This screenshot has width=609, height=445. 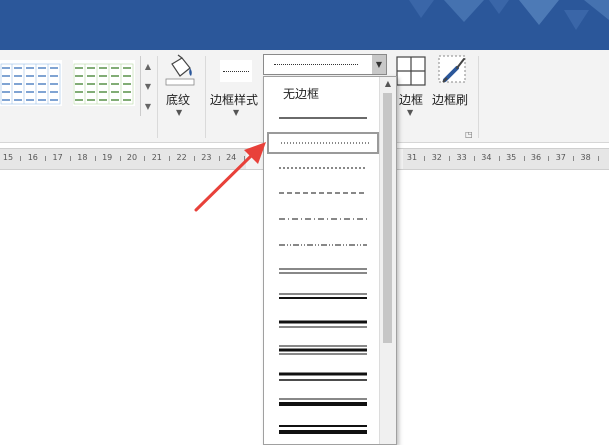 What do you see at coordinates (453, 86) in the screenshot?
I see `border-painter-button: 边框刷` at bounding box center [453, 86].